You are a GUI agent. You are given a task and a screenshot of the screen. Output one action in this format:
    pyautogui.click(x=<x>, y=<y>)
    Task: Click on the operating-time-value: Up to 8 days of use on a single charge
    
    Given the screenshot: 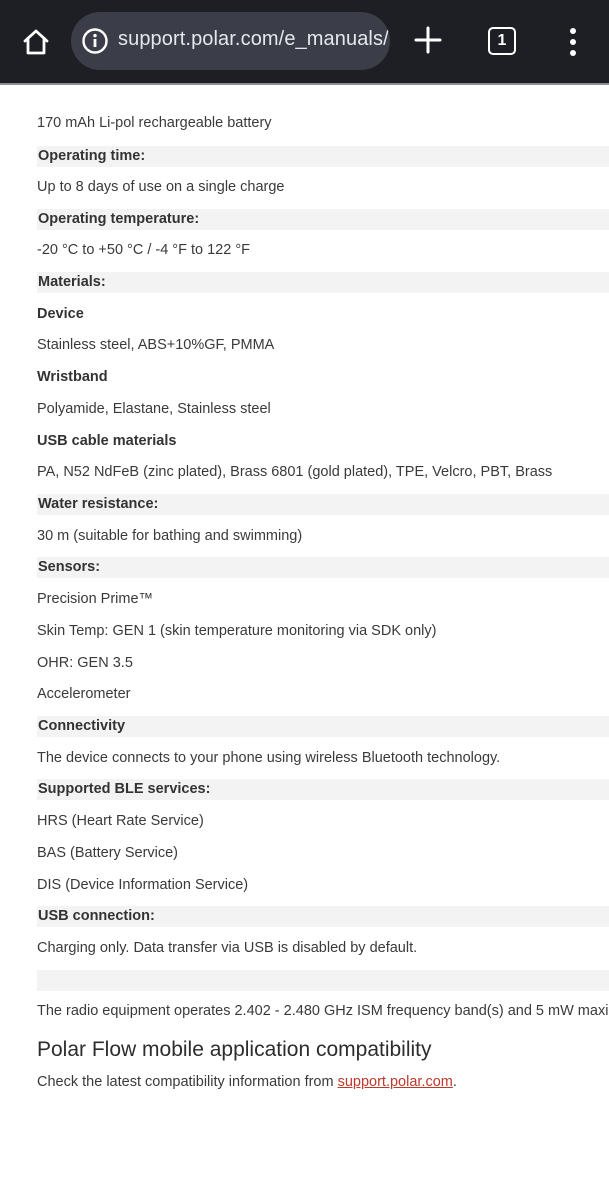 What is the action you would take?
    pyautogui.click(x=161, y=187)
    